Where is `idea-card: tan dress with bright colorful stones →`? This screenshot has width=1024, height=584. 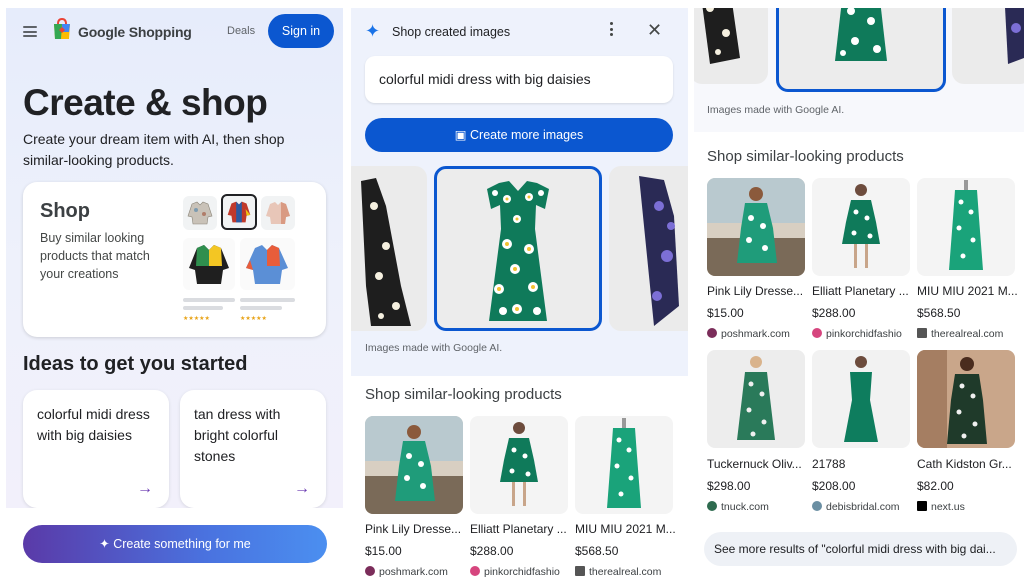 idea-card: tan dress with bright colorful stones → is located at coordinates (253, 449).